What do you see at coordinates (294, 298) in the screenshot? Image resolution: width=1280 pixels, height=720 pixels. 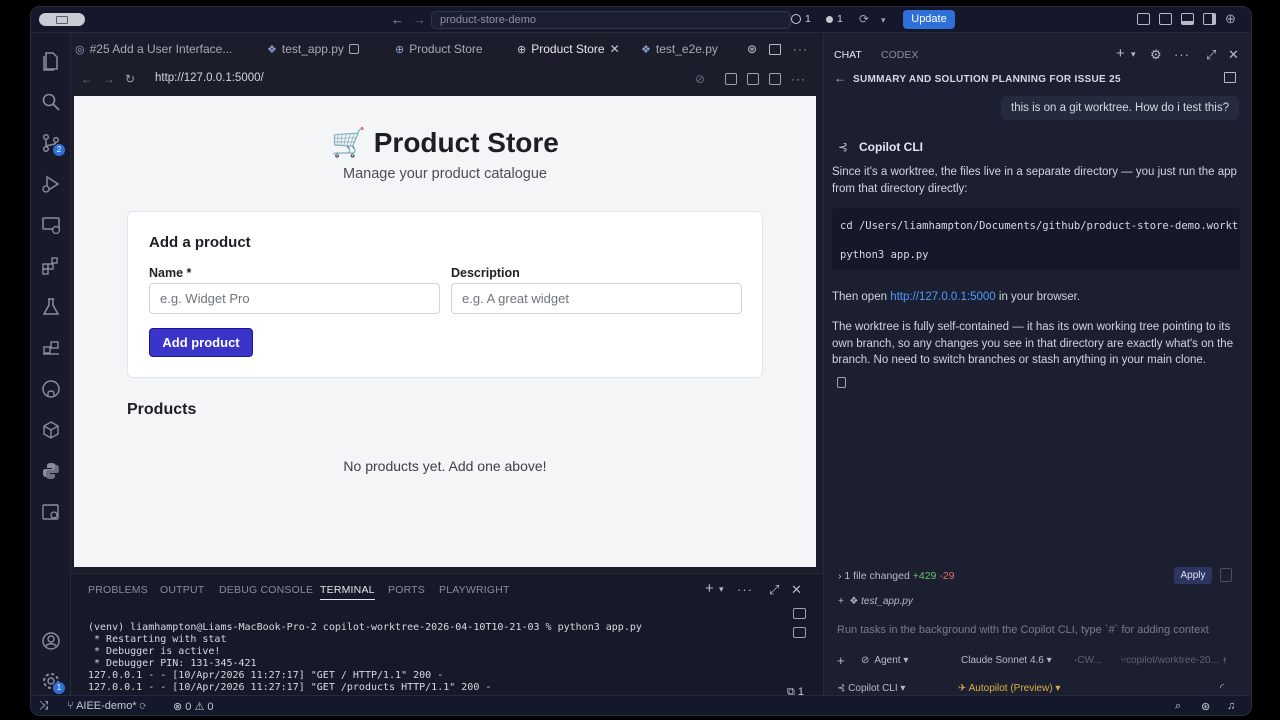 I see `name-input` at bounding box center [294, 298].